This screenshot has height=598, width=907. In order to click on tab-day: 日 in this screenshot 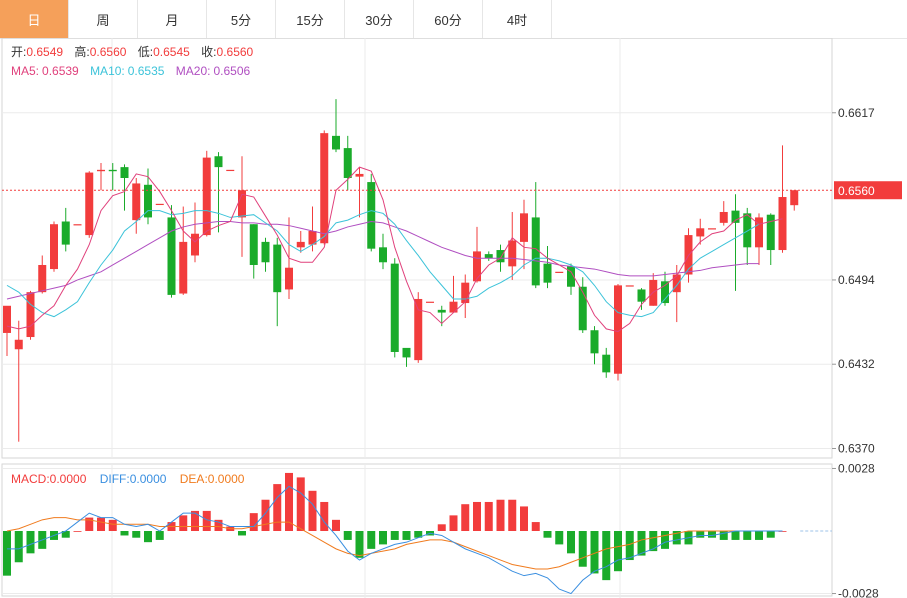, I will do `click(34, 19)`.